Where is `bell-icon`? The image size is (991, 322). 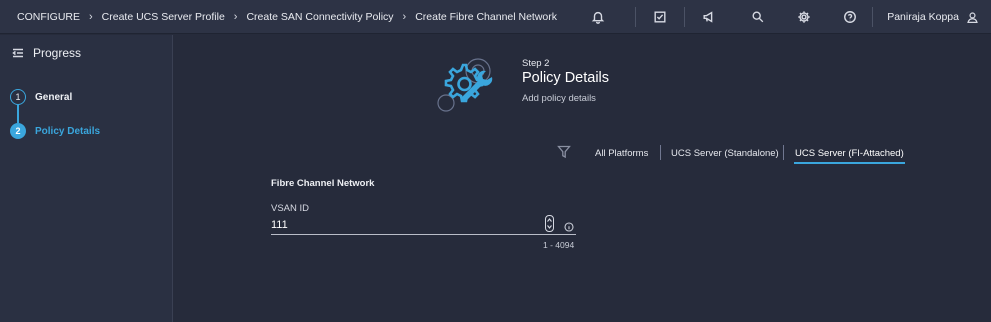
bell-icon is located at coordinates (598, 17).